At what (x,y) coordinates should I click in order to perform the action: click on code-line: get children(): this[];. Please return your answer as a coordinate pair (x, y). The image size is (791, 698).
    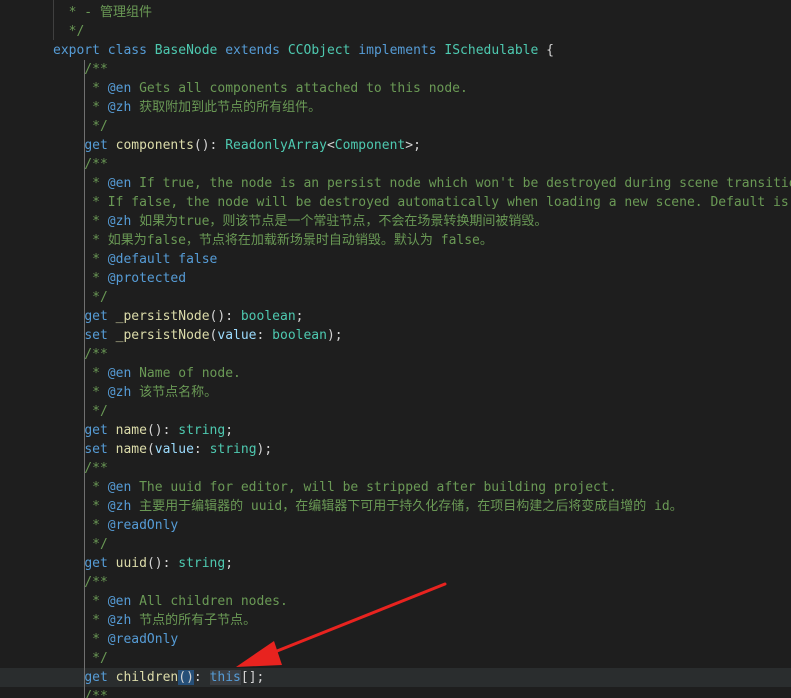
    Looking at the image, I should click on (395, 677).